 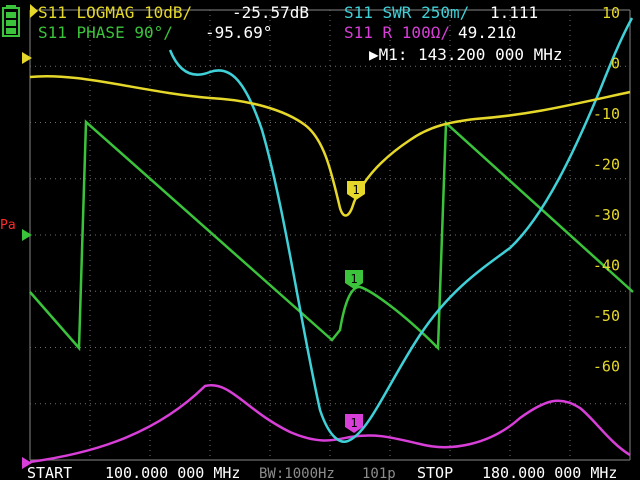 I want to click on stop-label: STOP, so click(x=435, y=472).